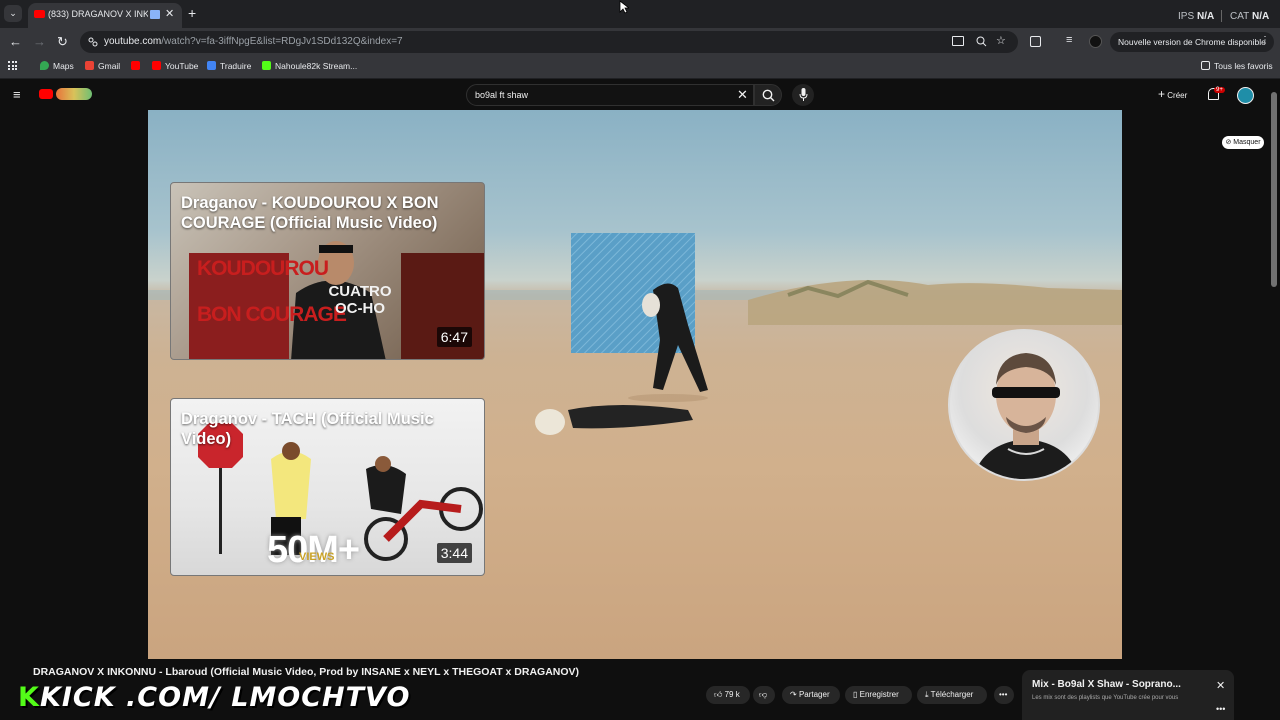  I want to click on like-count: 79 k, so click(732, 694).